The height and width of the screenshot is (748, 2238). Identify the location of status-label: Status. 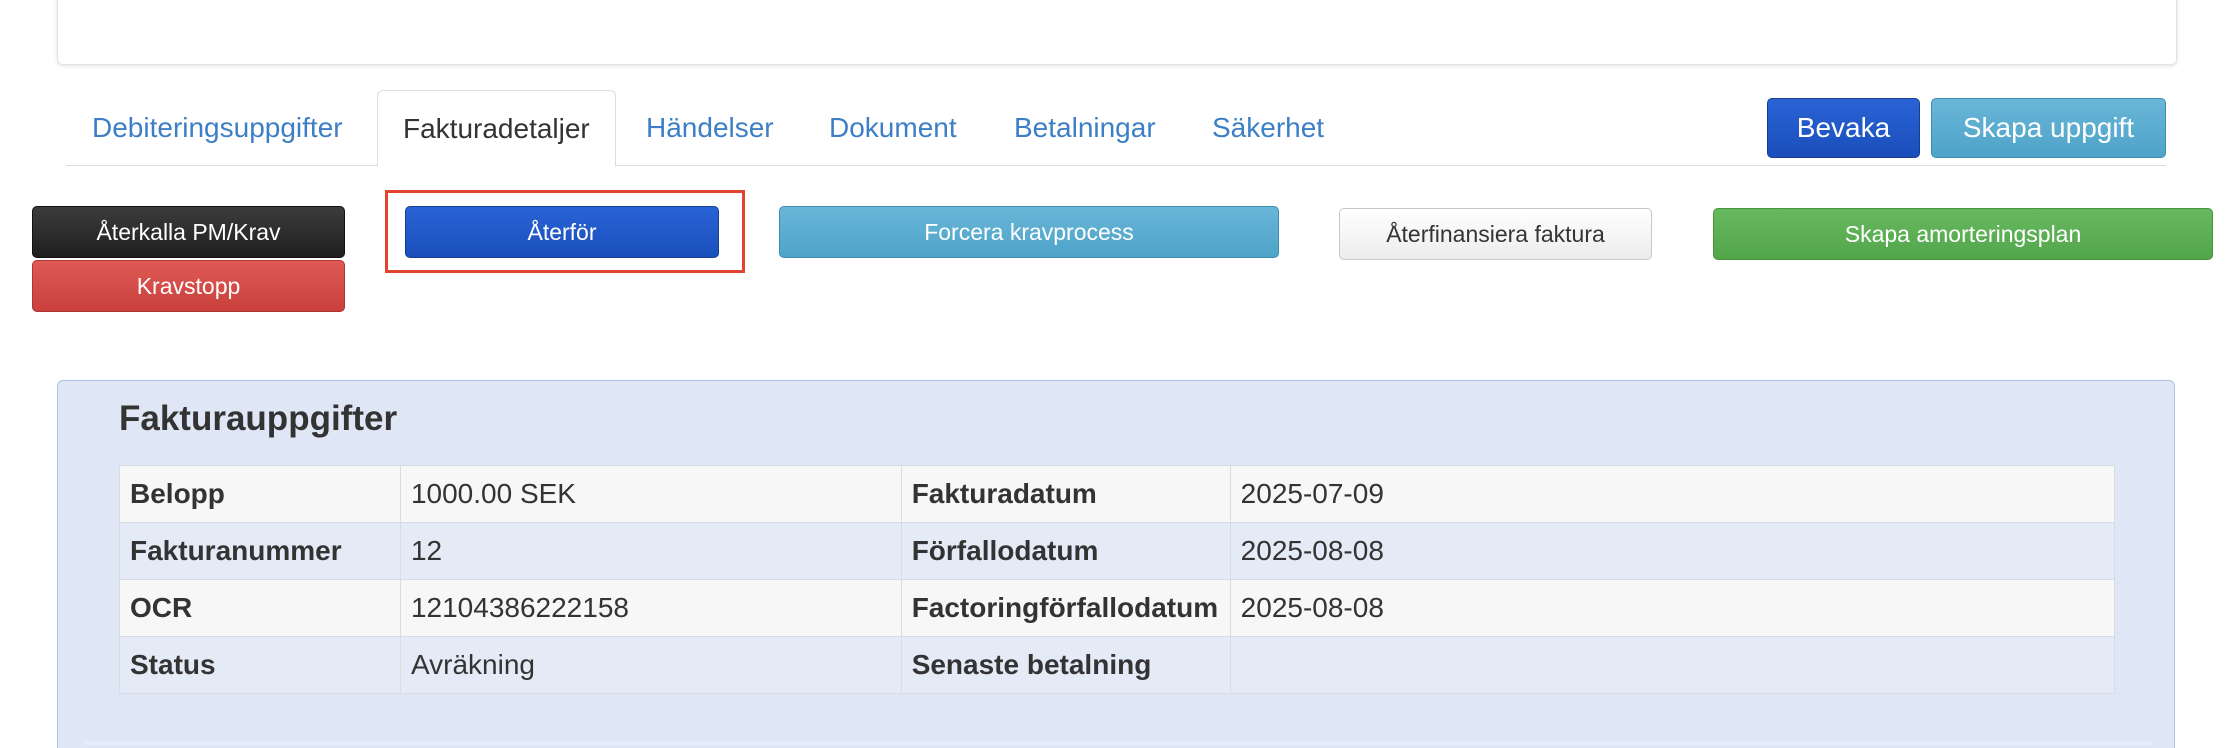
(260, 665).